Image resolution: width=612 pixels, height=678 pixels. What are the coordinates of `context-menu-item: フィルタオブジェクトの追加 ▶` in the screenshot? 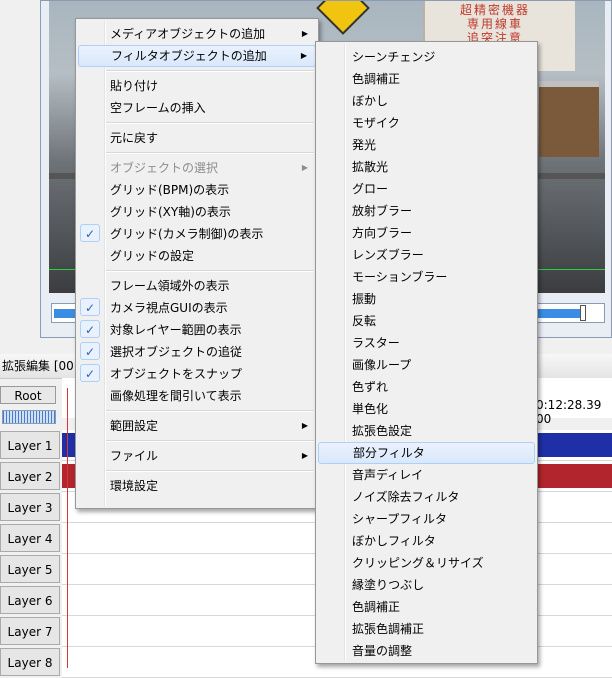 It's located at (197, 56).